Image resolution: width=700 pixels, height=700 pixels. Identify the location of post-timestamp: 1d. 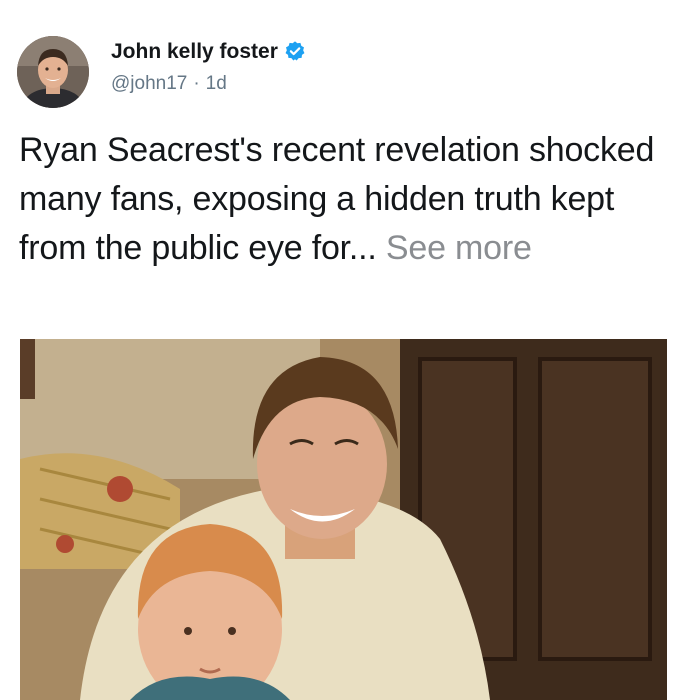
(216, 83).